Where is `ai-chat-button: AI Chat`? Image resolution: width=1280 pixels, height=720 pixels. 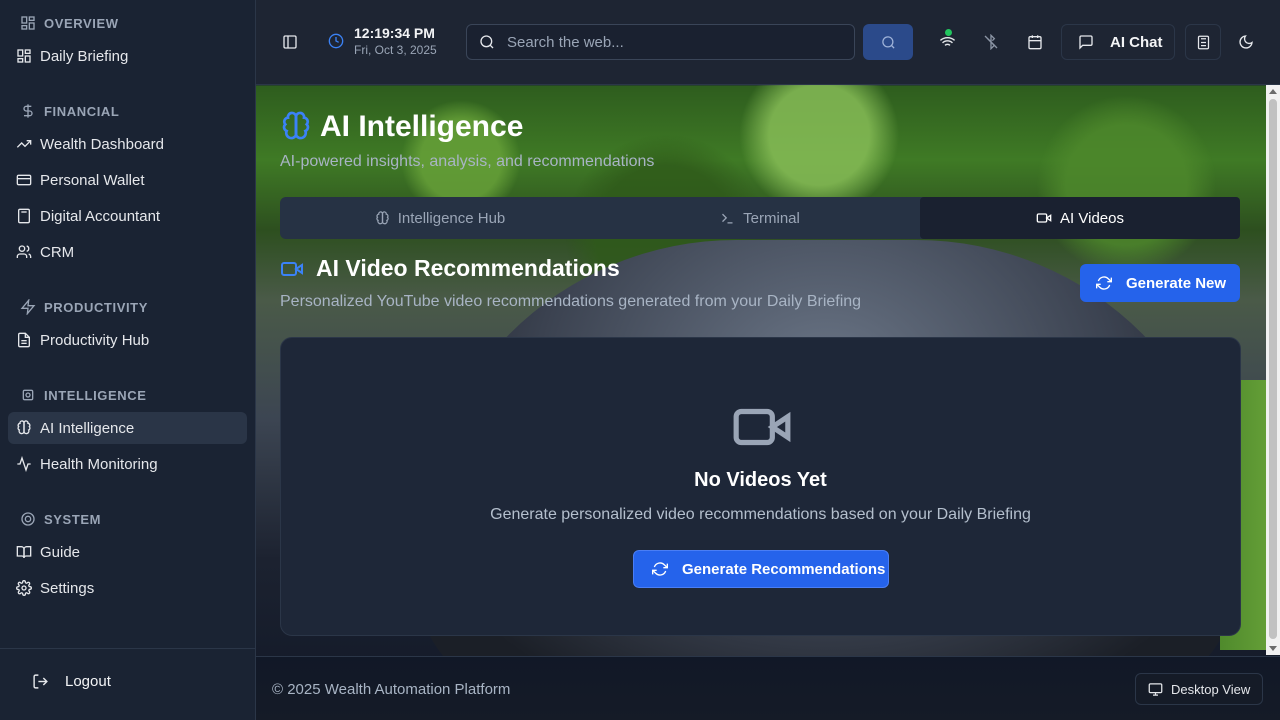
ai-chat-button: AI Chat is located at coordinates (1118, 42).